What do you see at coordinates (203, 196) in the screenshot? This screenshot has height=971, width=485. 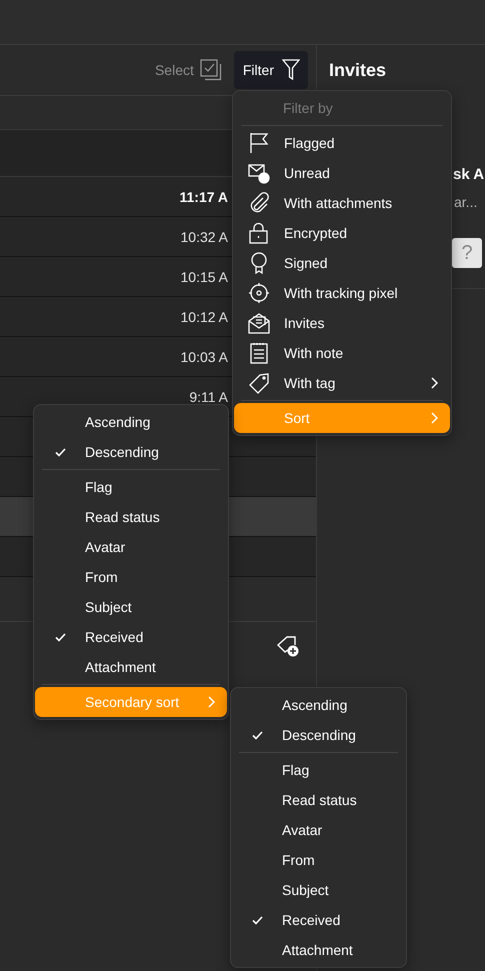 I see `message-time: 11:17 A` at bounding box center [203, 196].